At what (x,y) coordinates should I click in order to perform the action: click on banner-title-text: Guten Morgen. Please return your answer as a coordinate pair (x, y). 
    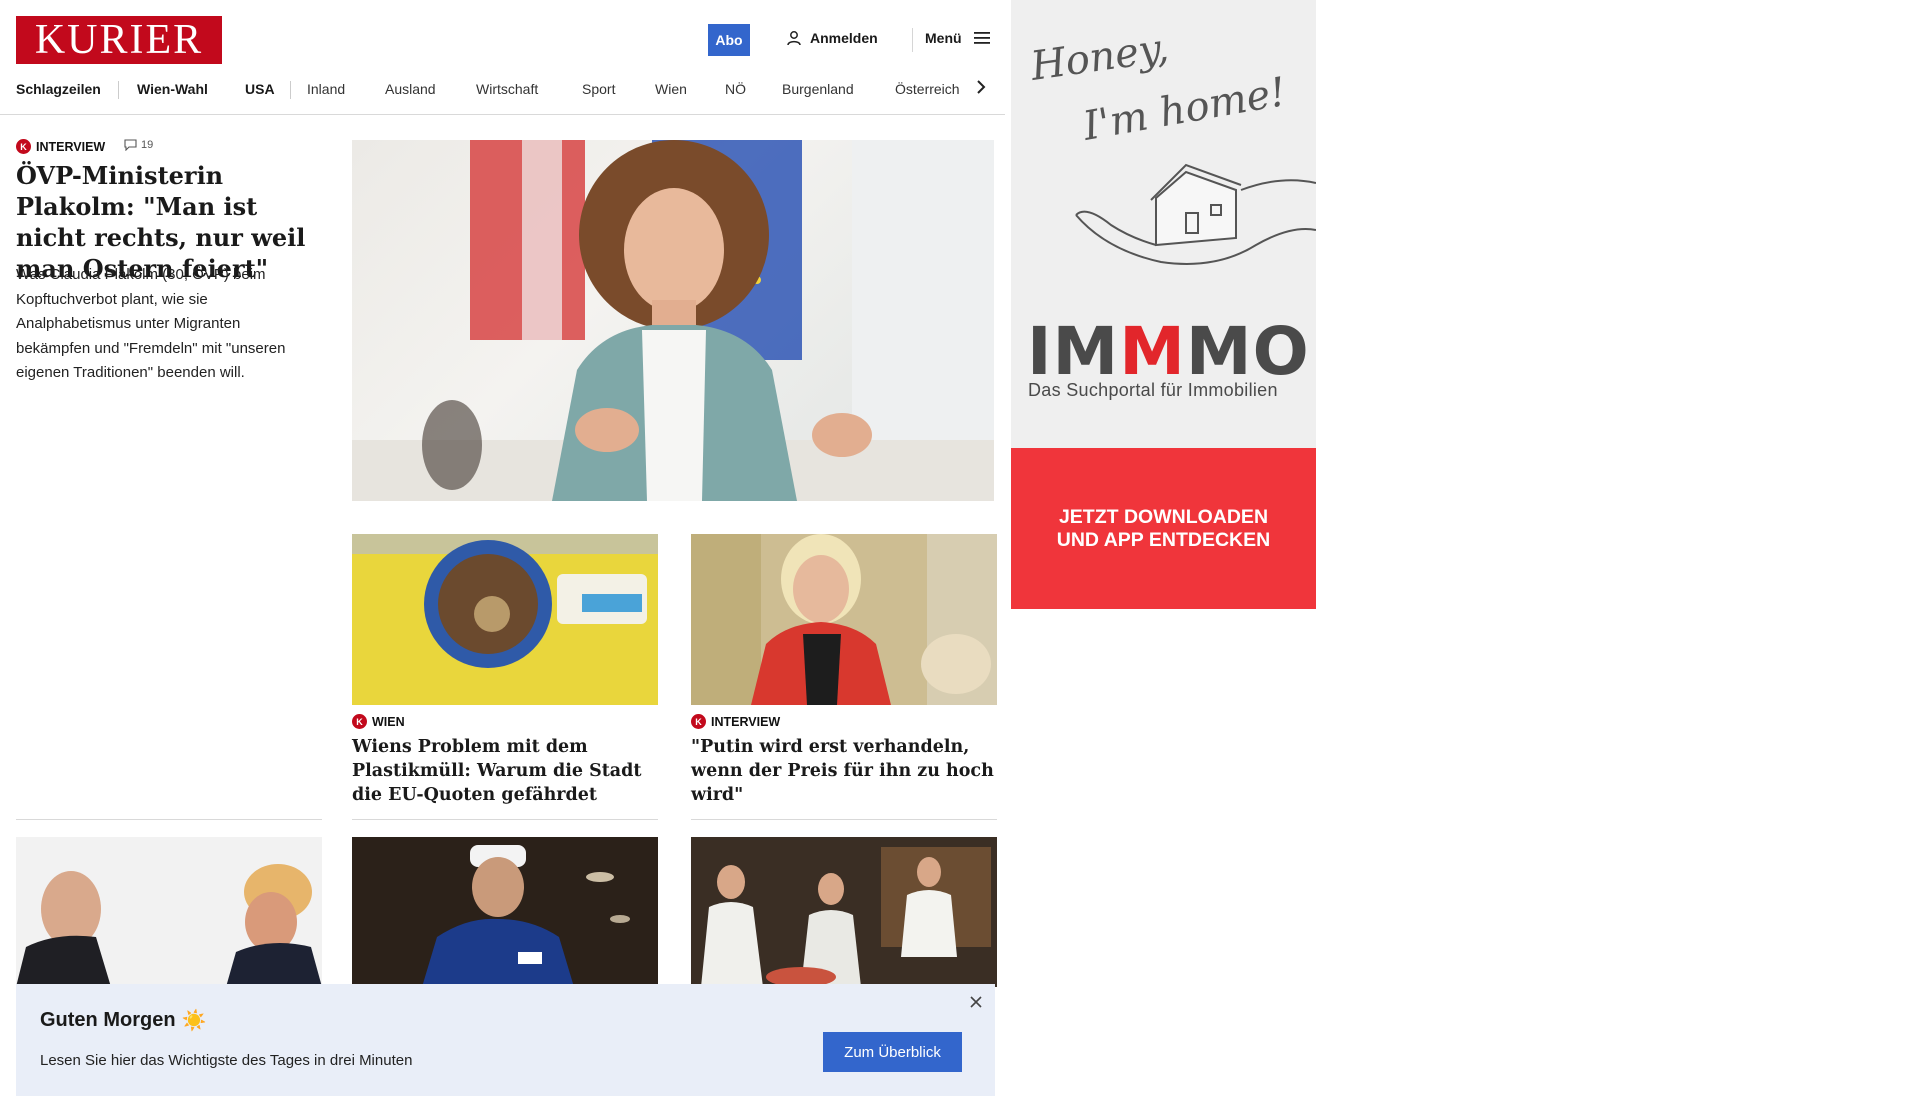
    Looking at the image, I should click on (108, 1020).